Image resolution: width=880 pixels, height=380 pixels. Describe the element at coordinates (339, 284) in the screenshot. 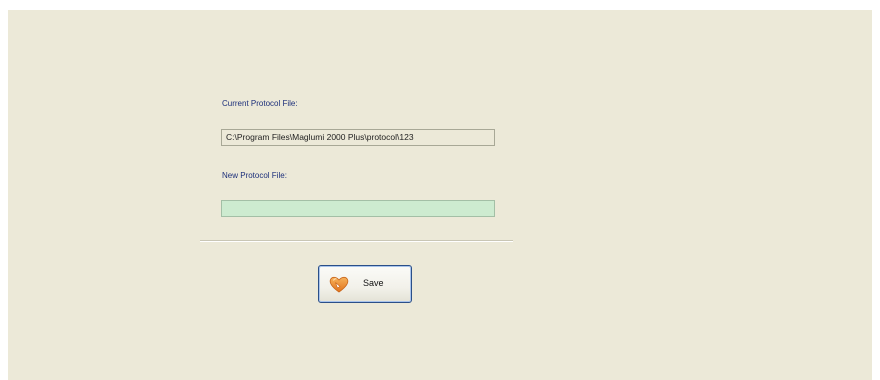

I see `heart-icon` at that location.